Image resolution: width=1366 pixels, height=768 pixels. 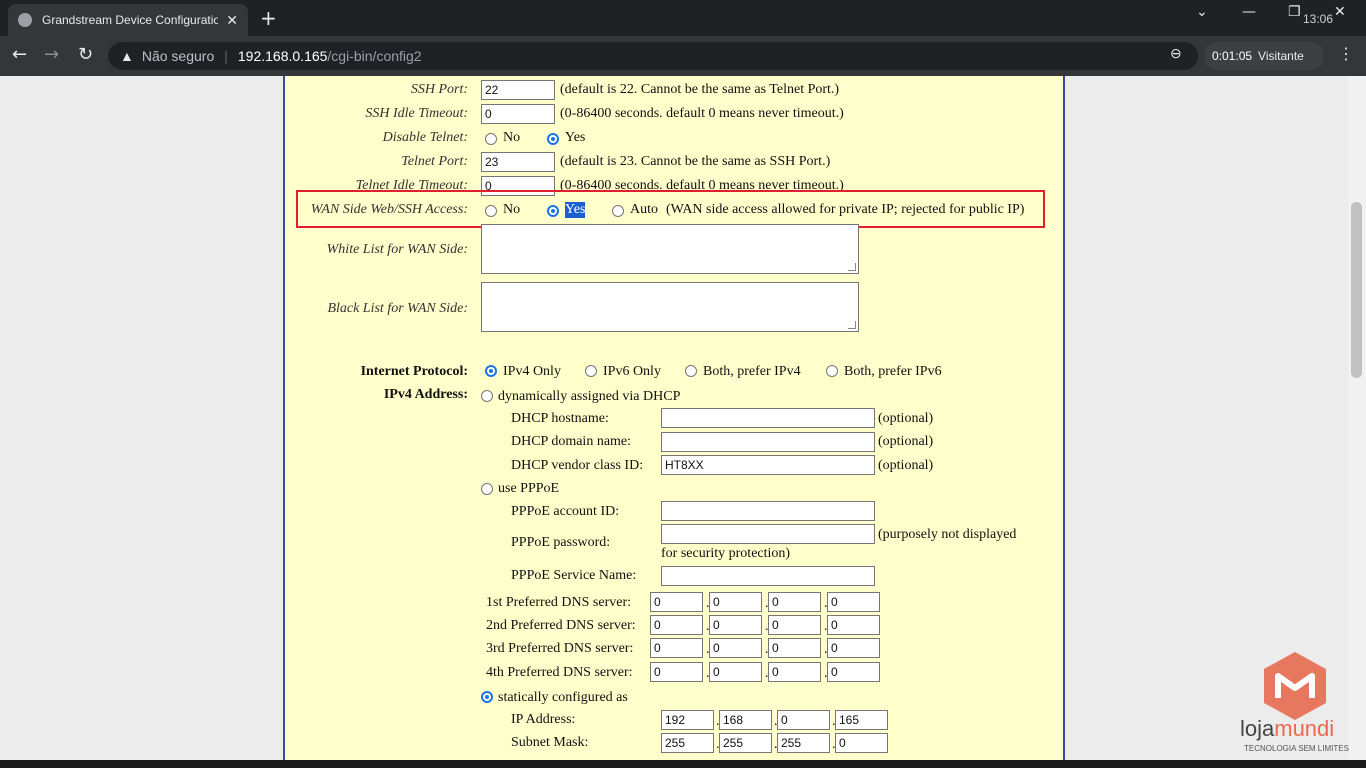 I want to click on wan-access-auto-label: Auto, so click(x=644, y=209).